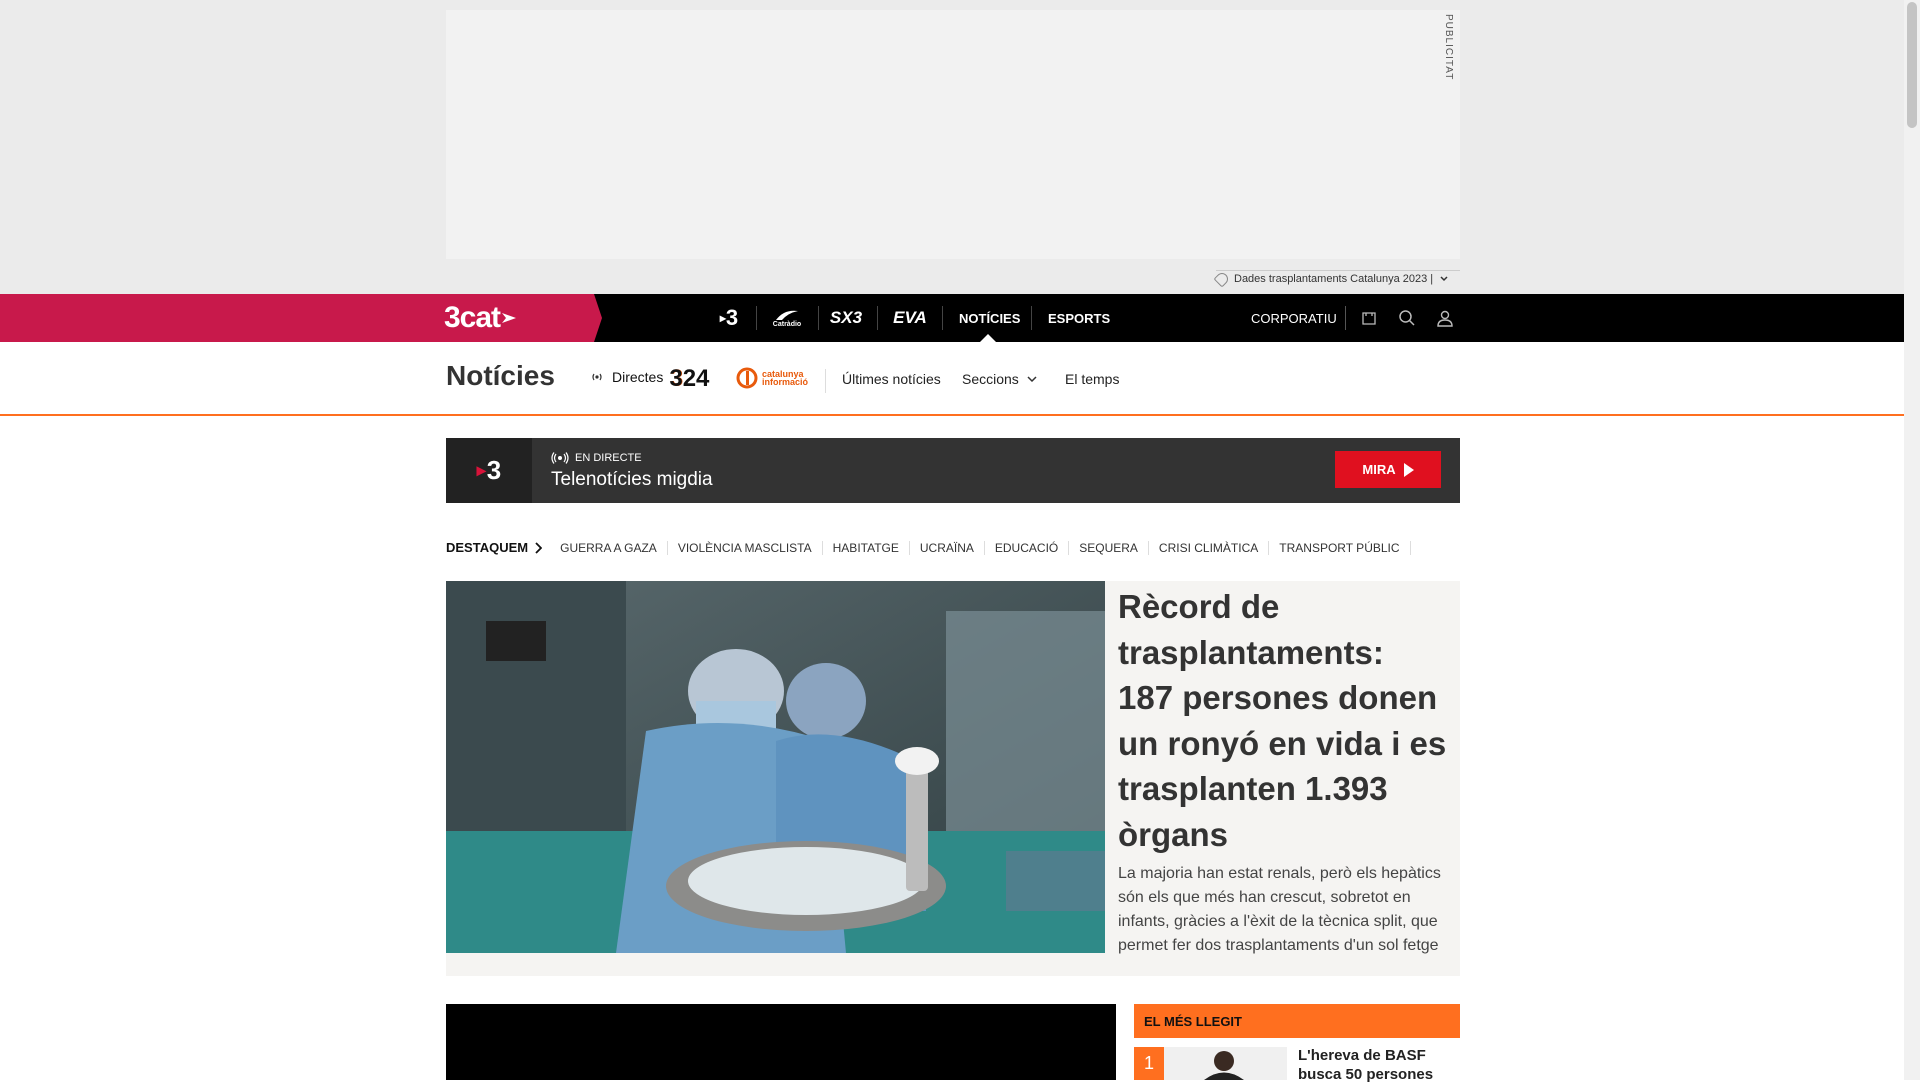  I want to click on user-icon, so click(1445, 318).